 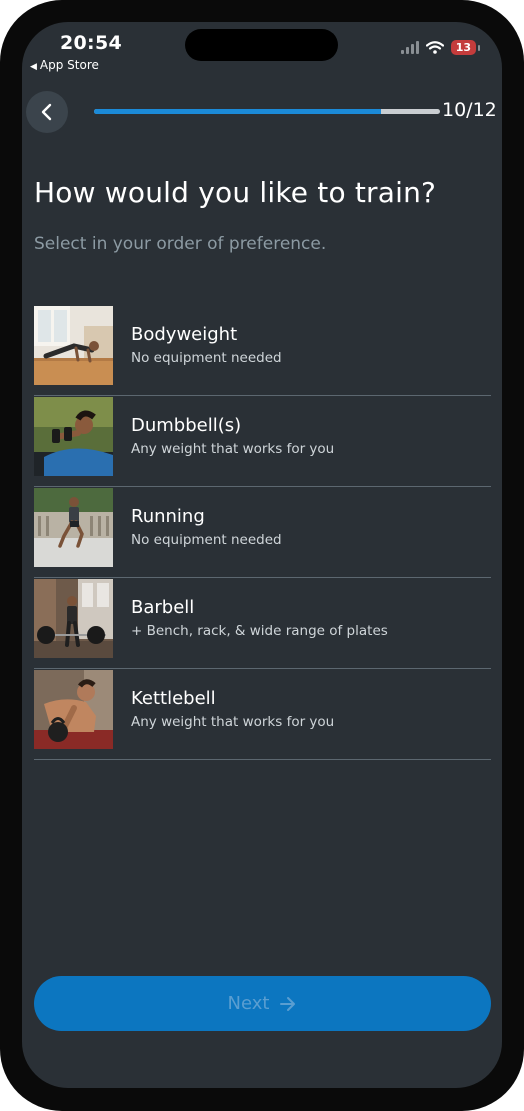 What do you see at coordinates (173, 698) in the screenshot?
I see `option-name: Kettlebell` at bounding box center [173, 698].